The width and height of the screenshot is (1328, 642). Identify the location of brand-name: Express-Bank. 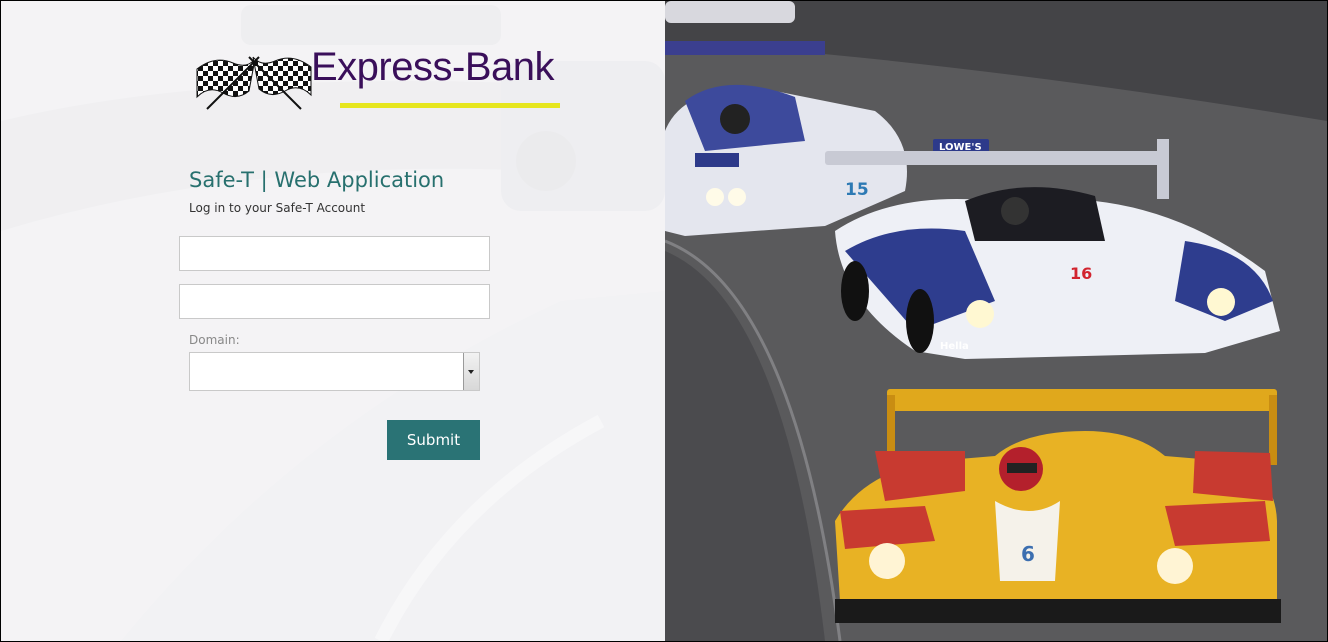
(432, 67).